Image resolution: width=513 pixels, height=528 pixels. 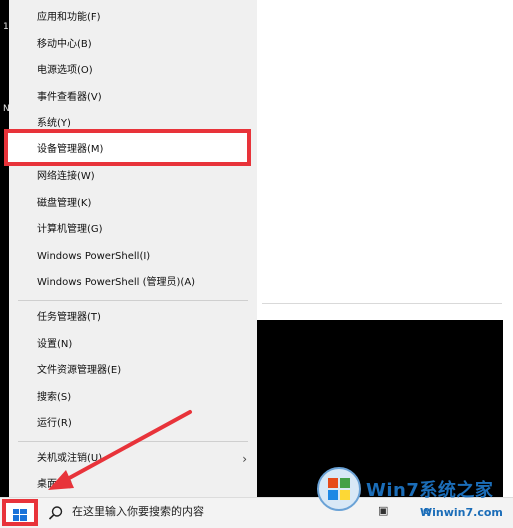 I want to click on menu-item-shutdown-signout: 关机或注销(U) ›, so click(x=133, y=459).